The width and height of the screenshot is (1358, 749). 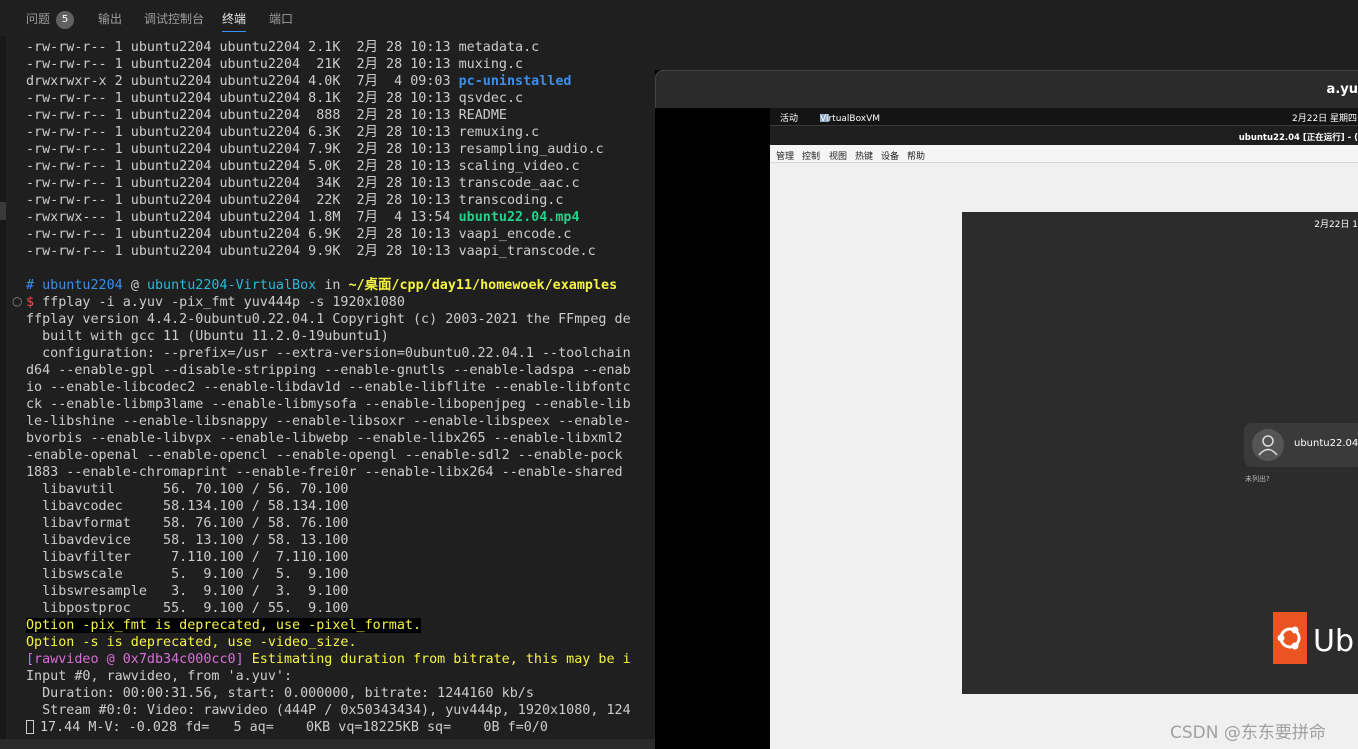 I want to click on prompt-host: ubuntu2204-VirtualBox, so click(x=231, y=285).